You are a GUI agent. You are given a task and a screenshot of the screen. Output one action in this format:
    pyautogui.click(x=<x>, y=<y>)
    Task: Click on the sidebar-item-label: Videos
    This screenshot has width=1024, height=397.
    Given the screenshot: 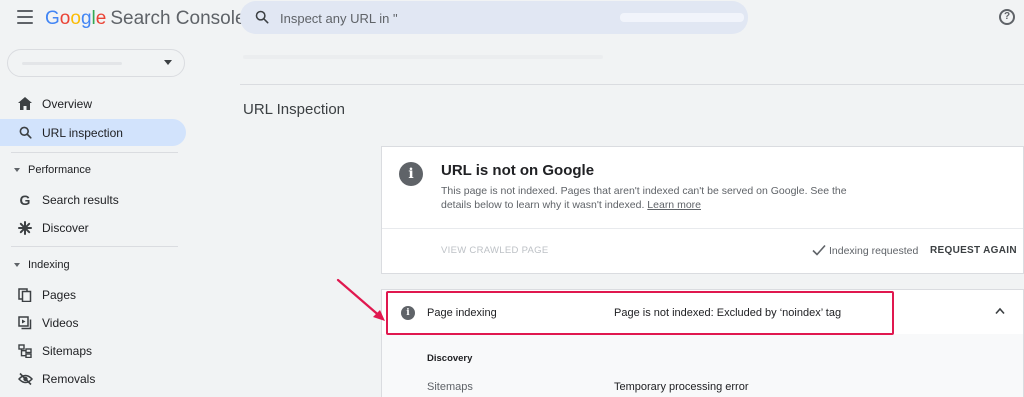 What is the action you would take?
    pyautogui.click(x=60, y=322)
    